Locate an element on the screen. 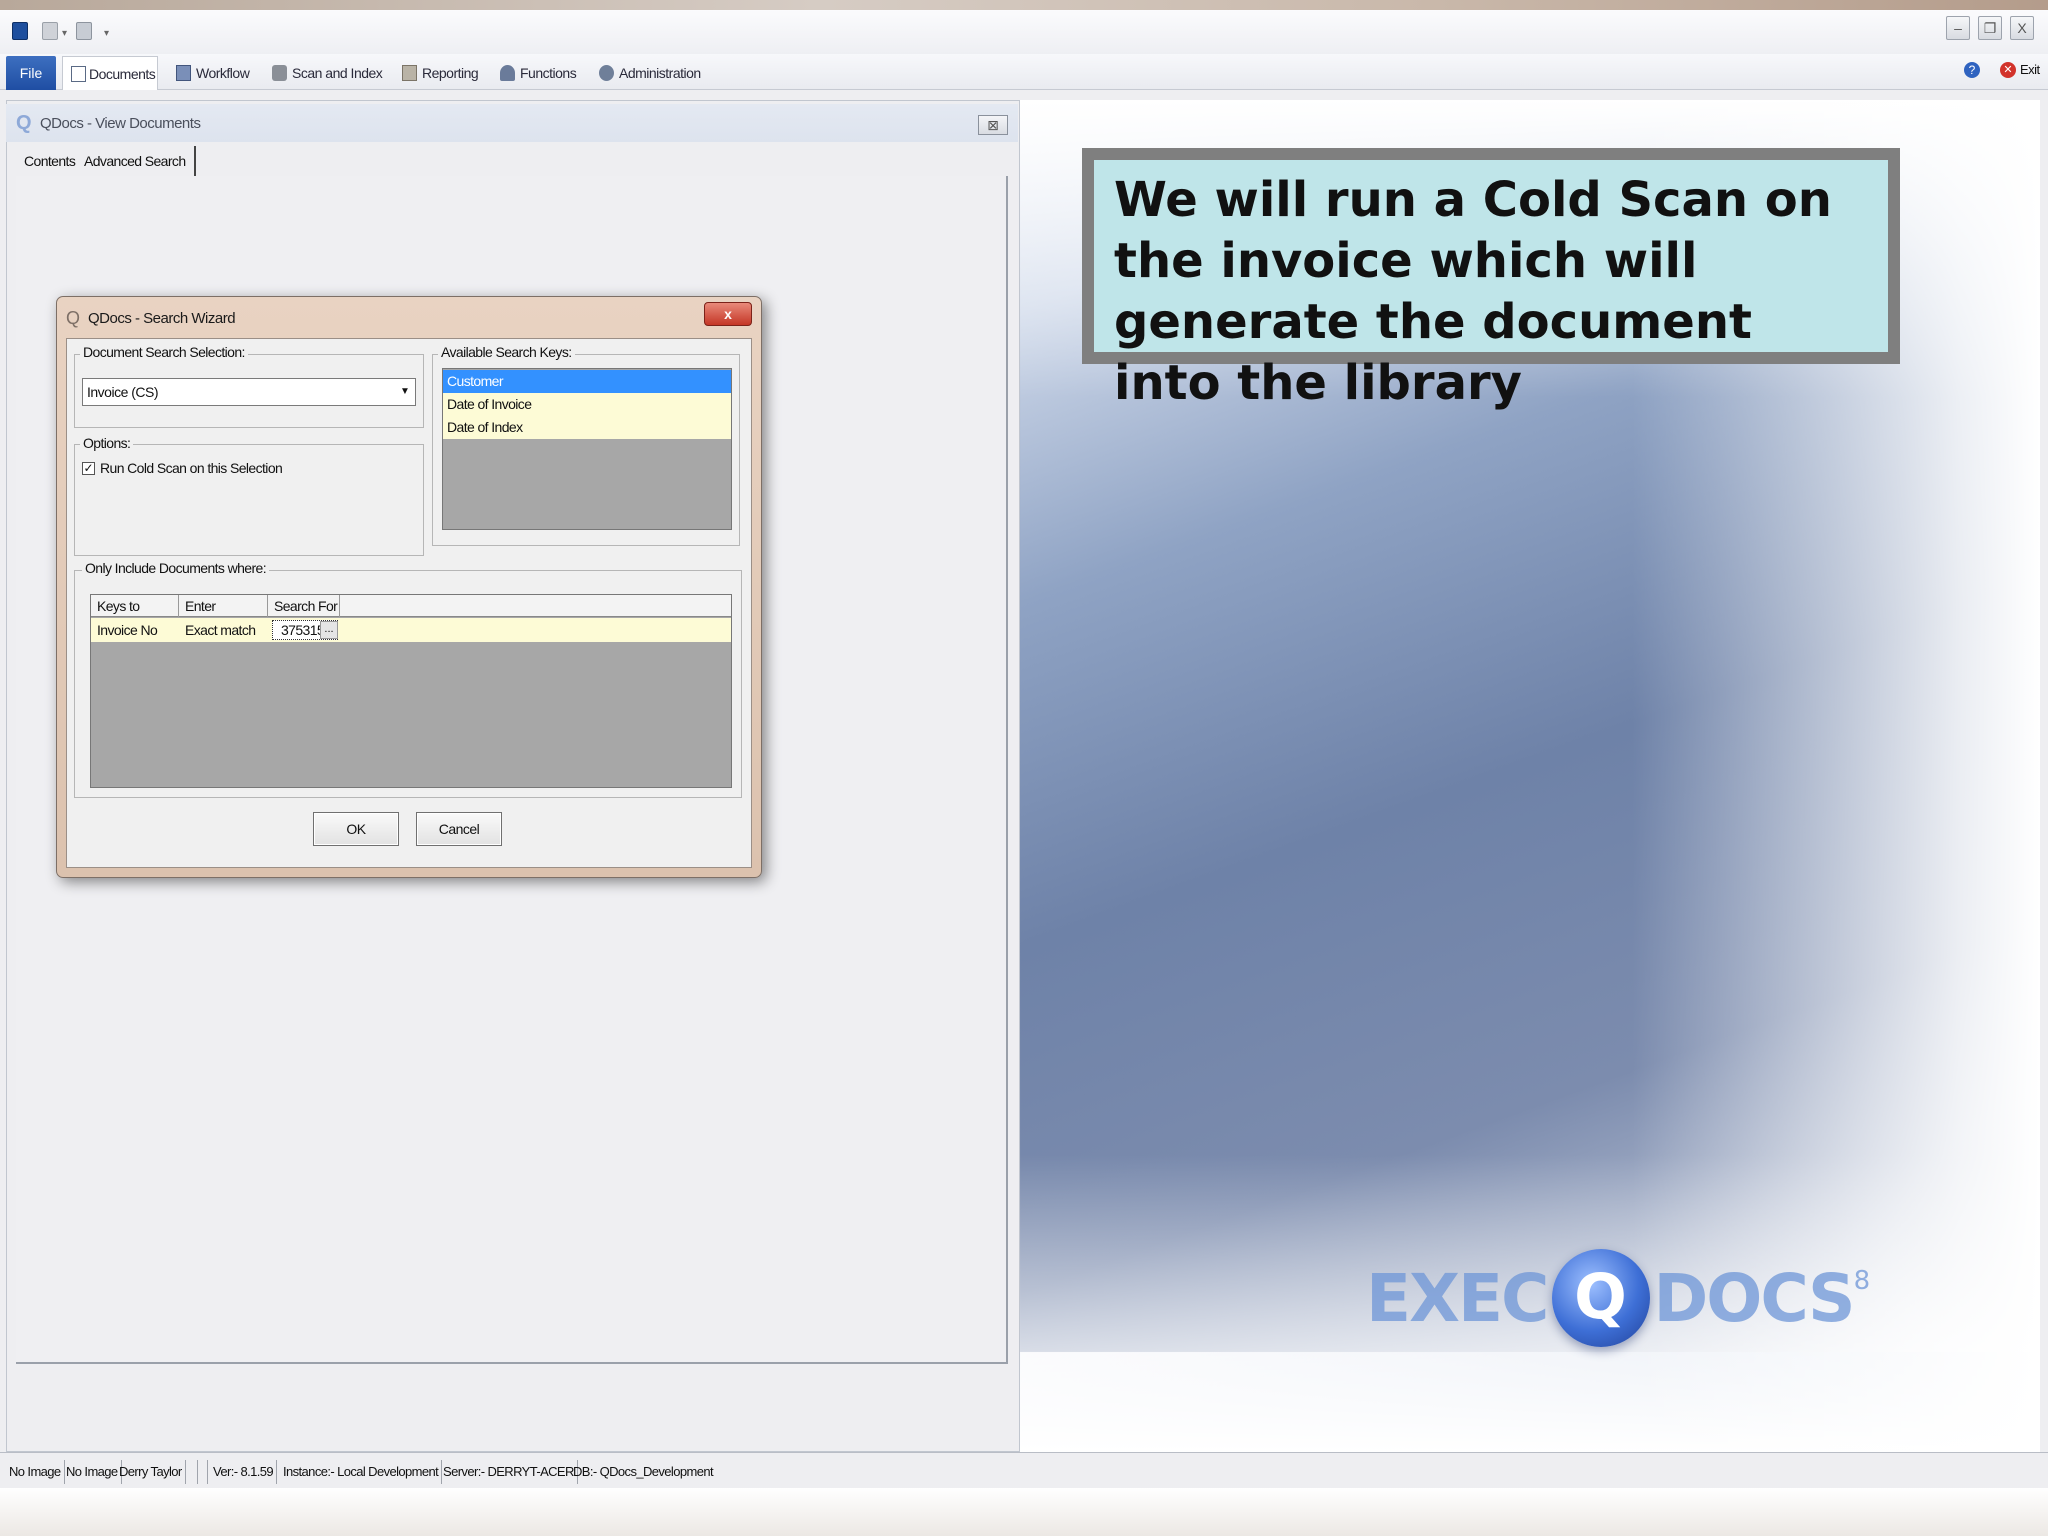  options-label: Options: is located at coordinates (107, 443).